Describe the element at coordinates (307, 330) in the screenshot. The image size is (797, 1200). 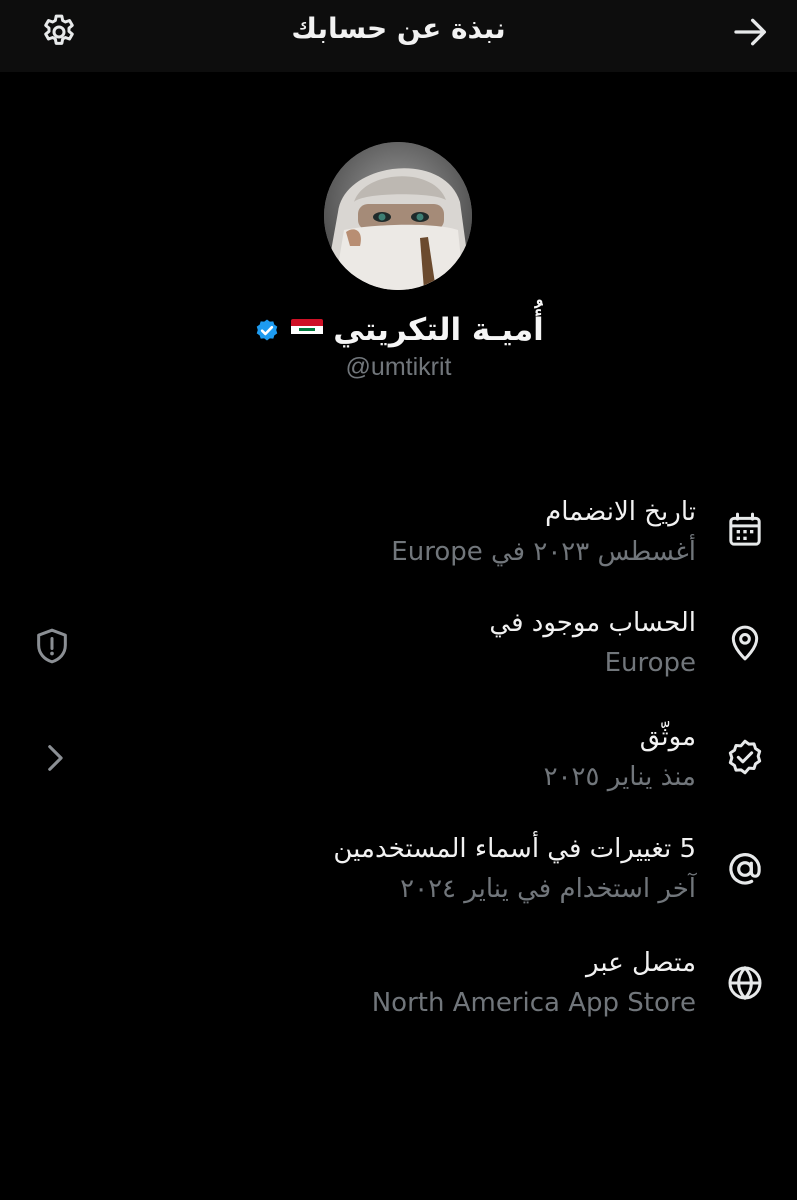
I see `iraq-flag-icon` at that location.